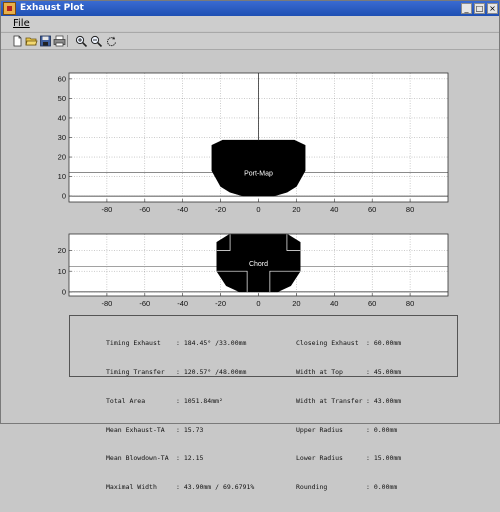 This screenshot has width=500, height=512. I want to click on info-value: : 43.90mm / 69.6791%, so click(215, 487).